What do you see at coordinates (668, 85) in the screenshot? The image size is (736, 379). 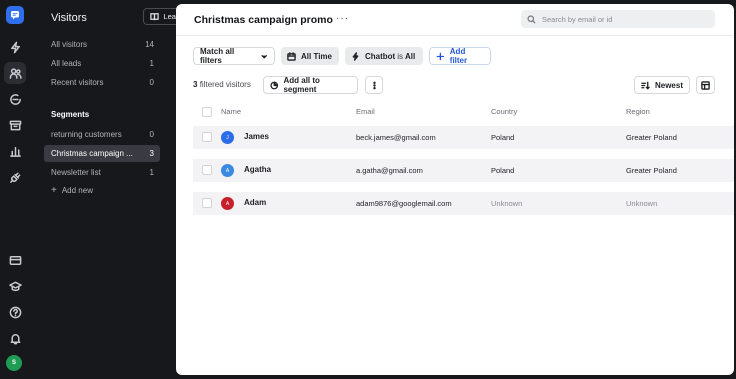 I see `sort-label: Newest` at bounding box center [668, 85].